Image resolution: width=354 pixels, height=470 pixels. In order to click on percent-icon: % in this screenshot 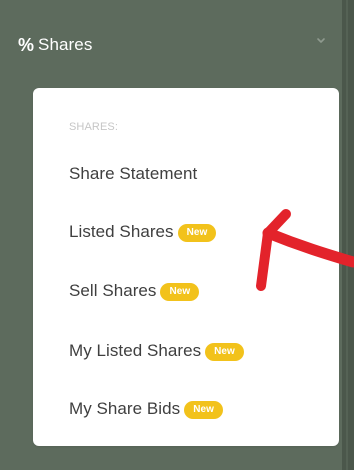, I will do `click(26, 45)`.